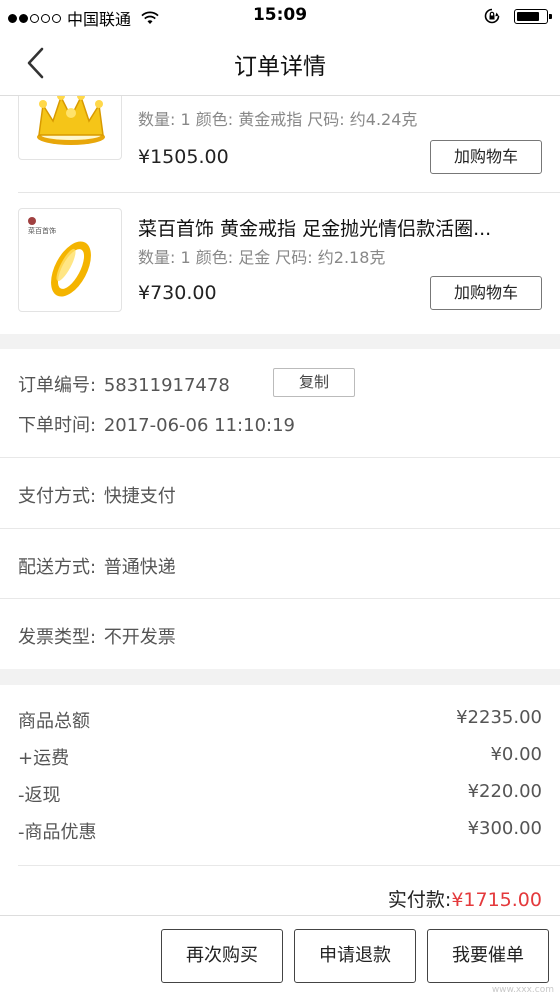 This screenshot has height=997, width=560. I want to click on order-number-label: 订单编号:, so click(57, 385).